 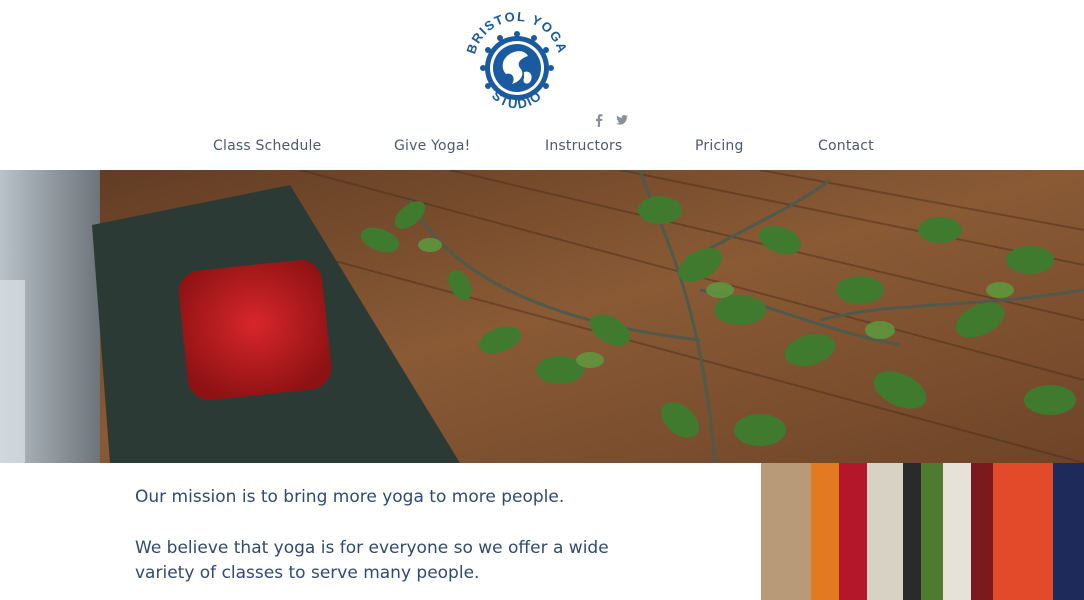 I want to click on mats-photo, so click(x=922, y=531).